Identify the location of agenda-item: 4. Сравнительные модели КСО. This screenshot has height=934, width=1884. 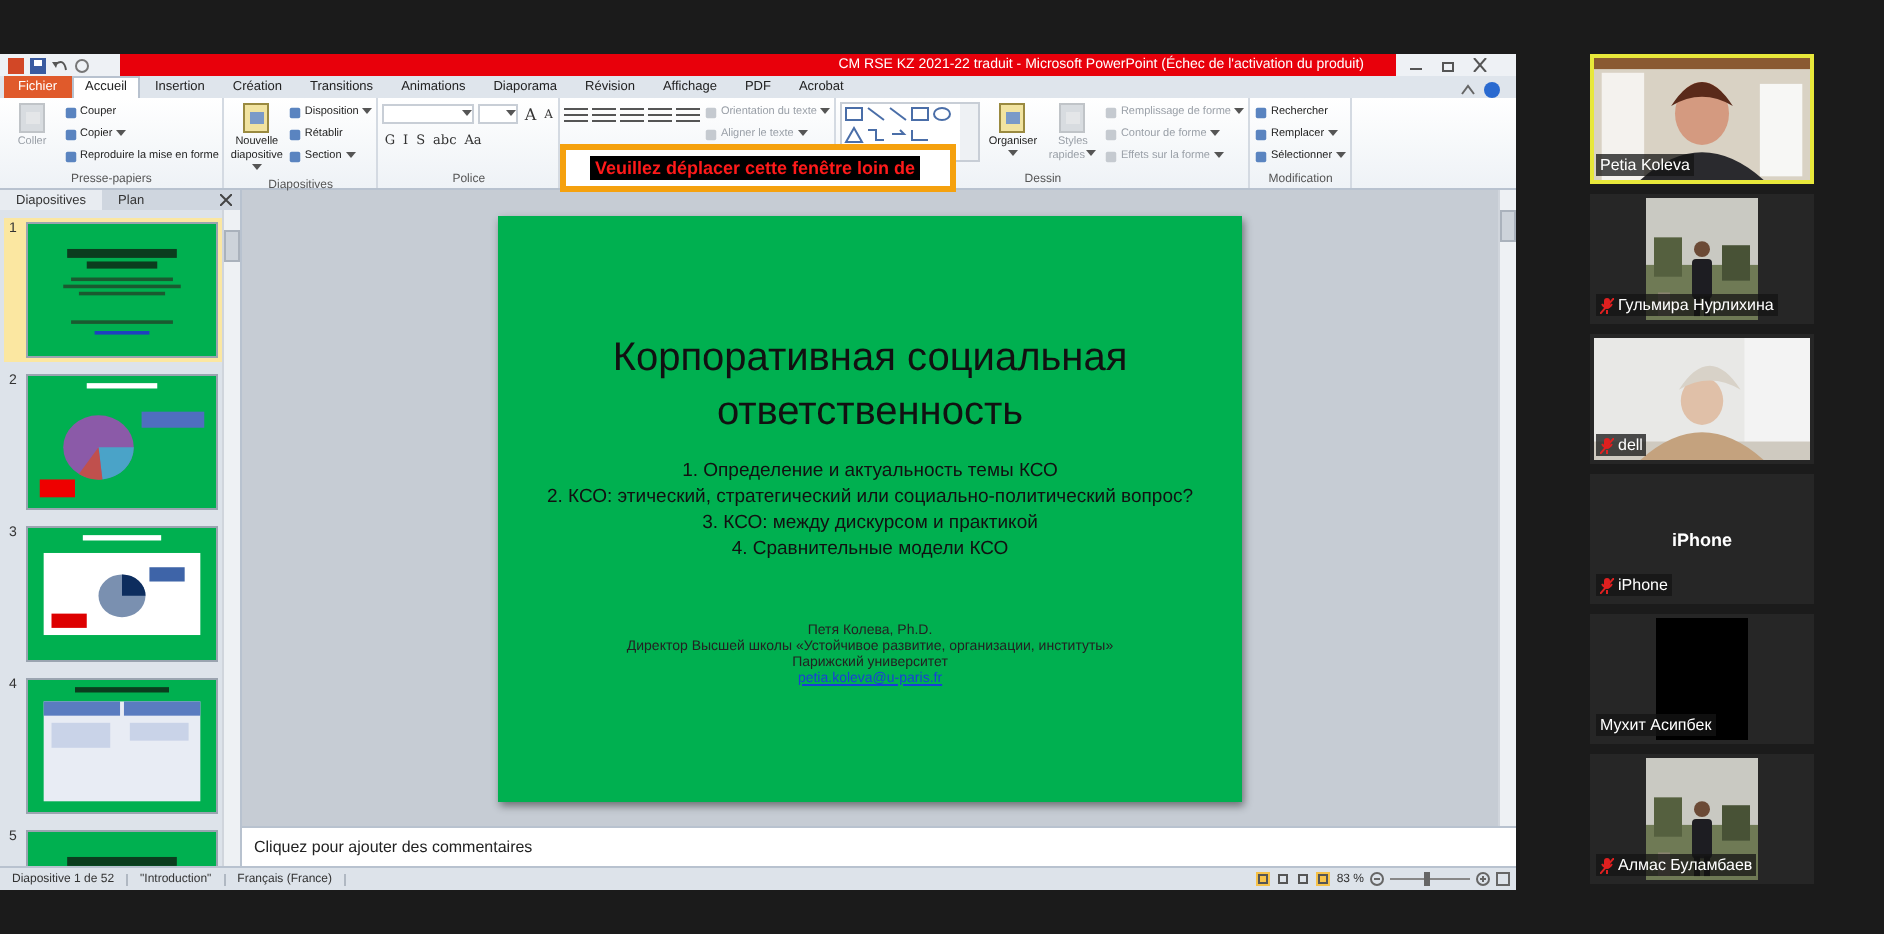
(870, 548).